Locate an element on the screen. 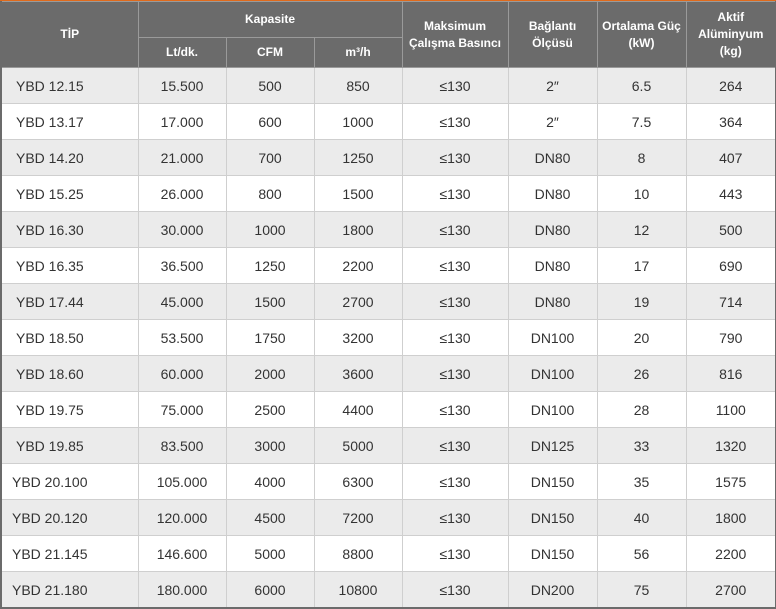 Image resolution: width=776 pixels, height=609 pixels. cell-tip: YBD 12.15 is located at coordinates (69, 85).